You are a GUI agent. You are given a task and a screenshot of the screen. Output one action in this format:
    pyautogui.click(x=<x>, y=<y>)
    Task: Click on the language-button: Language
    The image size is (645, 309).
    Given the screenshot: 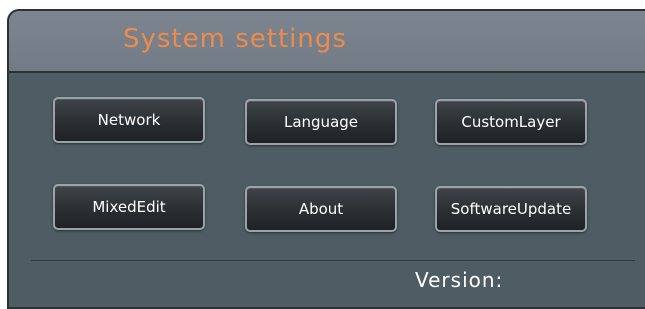 What is the action you would take?
    pyautogui.click(x=321, y=122)
    